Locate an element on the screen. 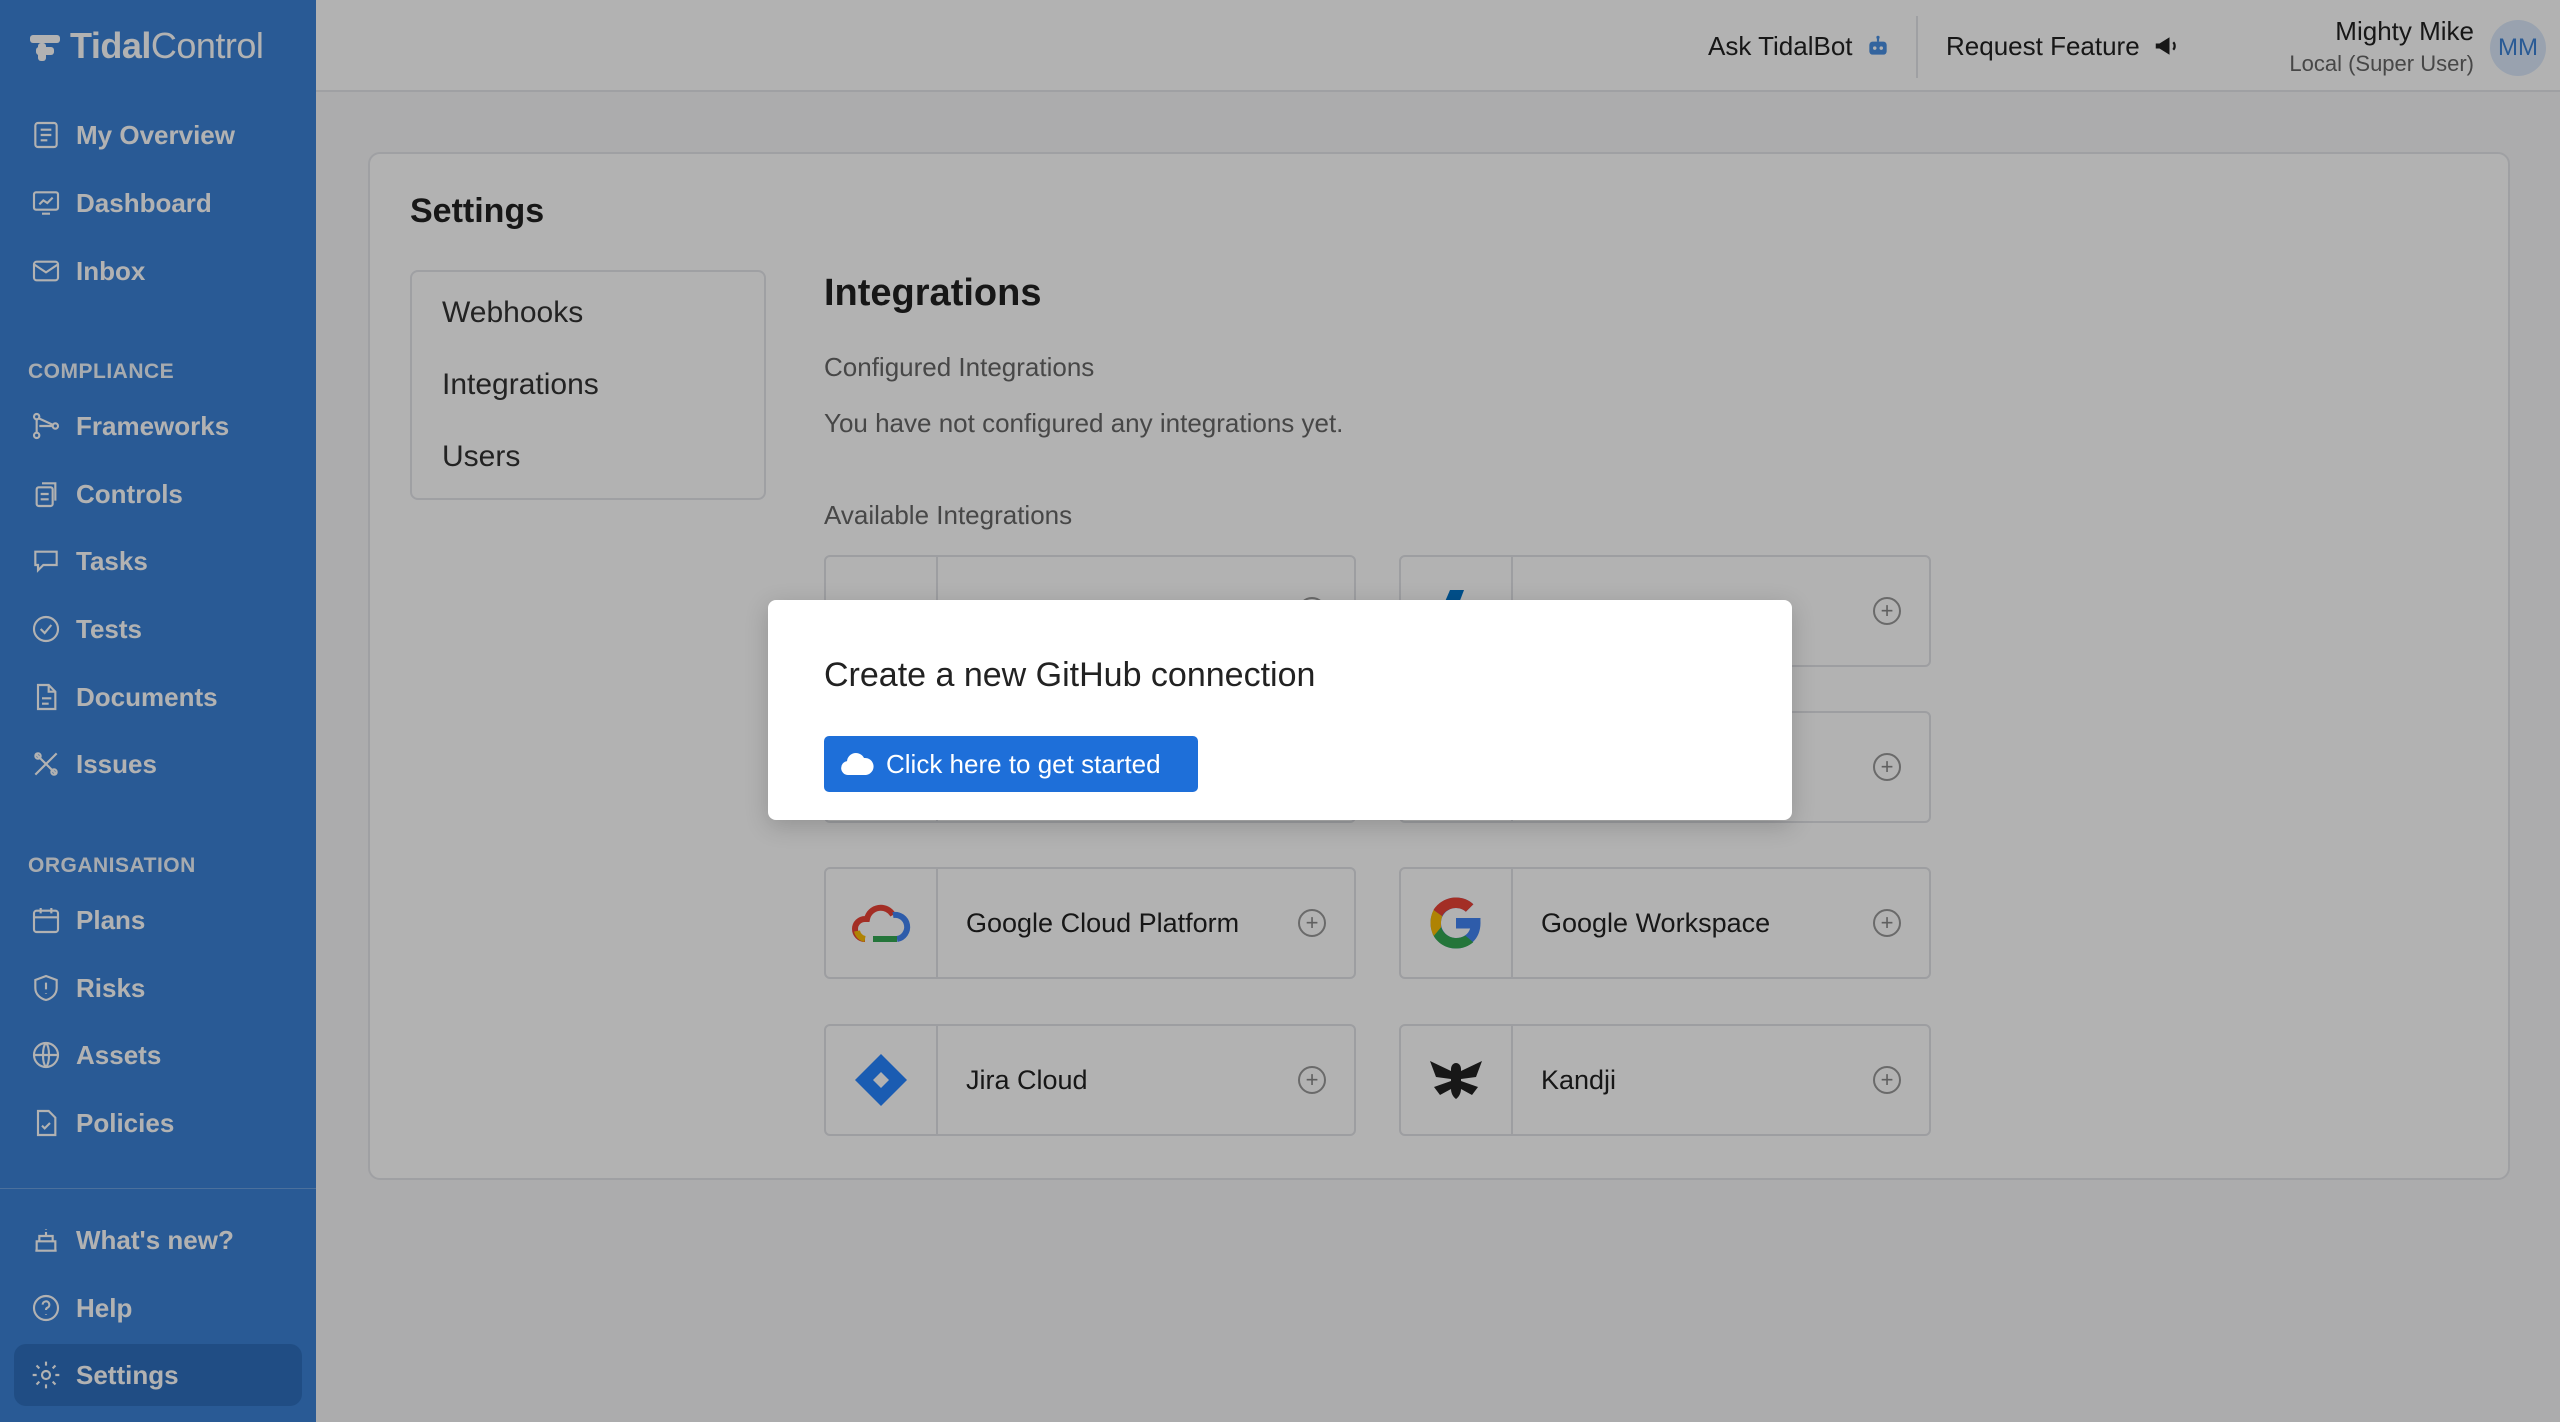 The height and width of the screenshot is (1422, 2560). cloud-icon is located at coordinates (857, 764).